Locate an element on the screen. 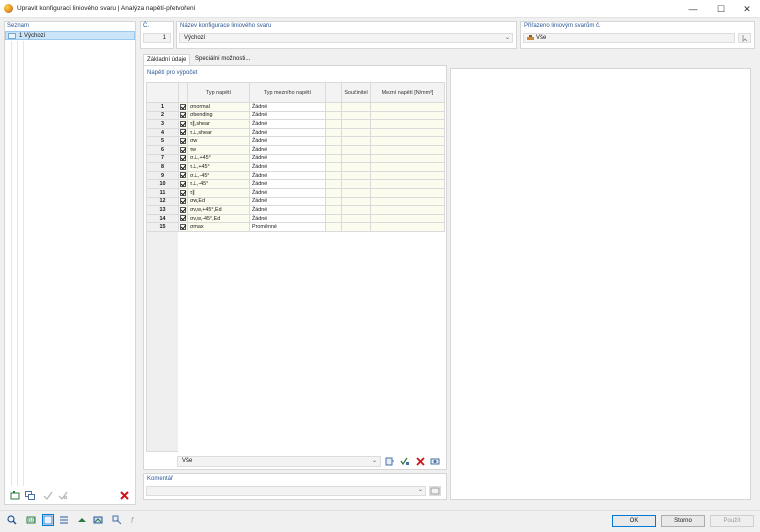  formula-tool: f is located at coordinates (135, 520).